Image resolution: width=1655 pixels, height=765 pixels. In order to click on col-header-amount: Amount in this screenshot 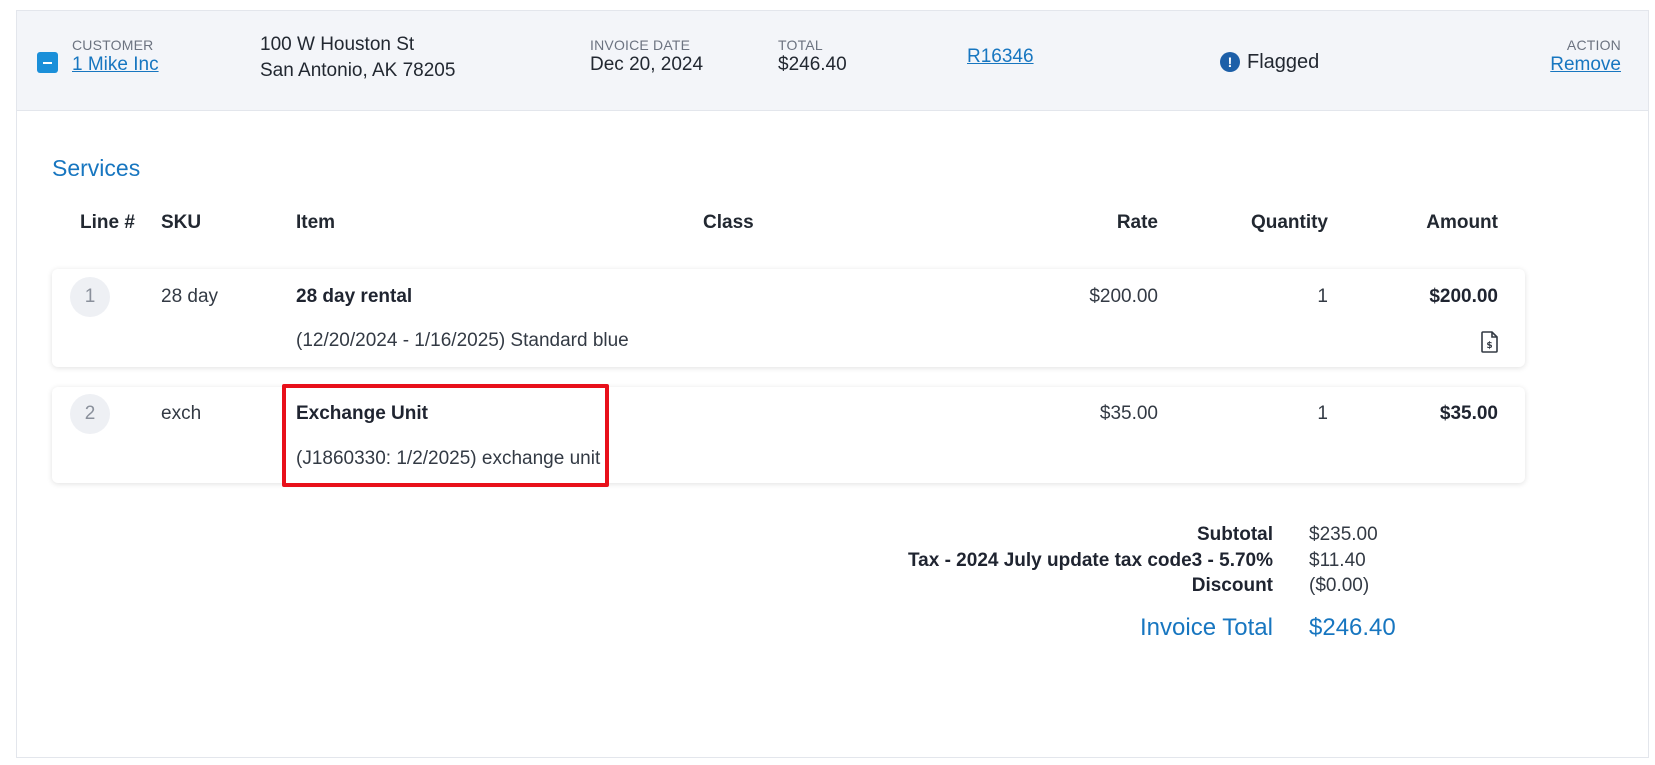, I will do `click(1462, 222)`.